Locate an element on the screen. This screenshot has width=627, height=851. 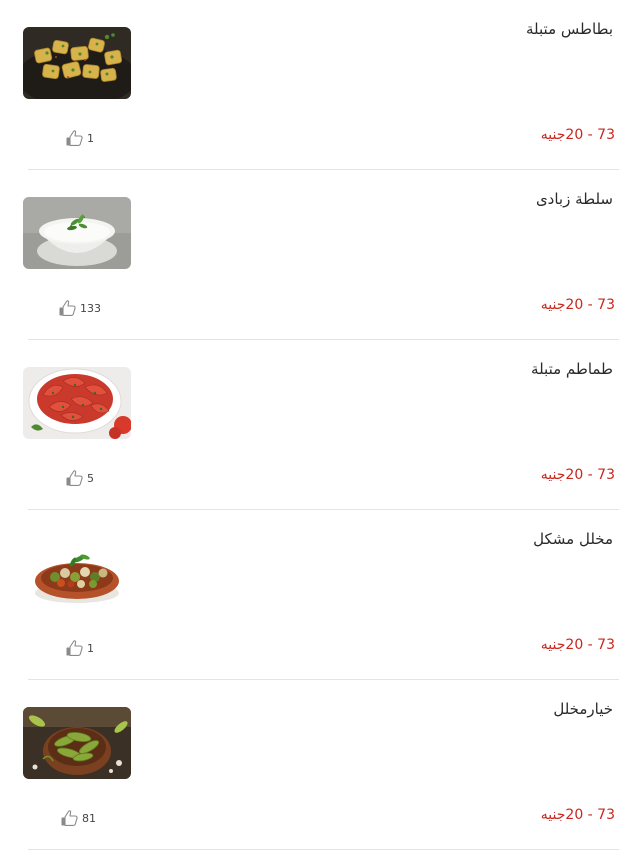
like-button: 5 is located at coordinates (79, 478).